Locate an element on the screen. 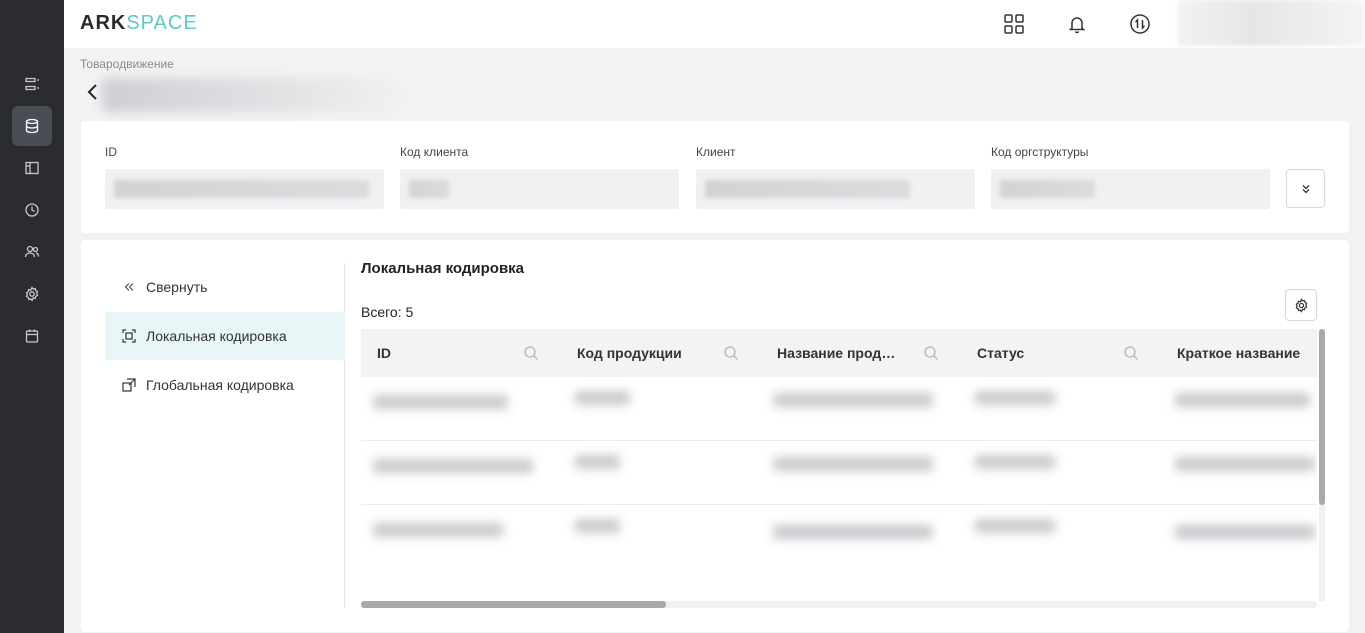  bell-icon is located at coordinates (1077, 25).